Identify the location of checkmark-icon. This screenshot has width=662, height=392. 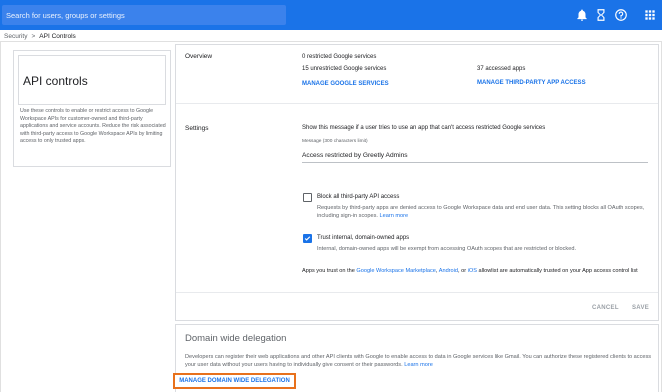
(307, 238).